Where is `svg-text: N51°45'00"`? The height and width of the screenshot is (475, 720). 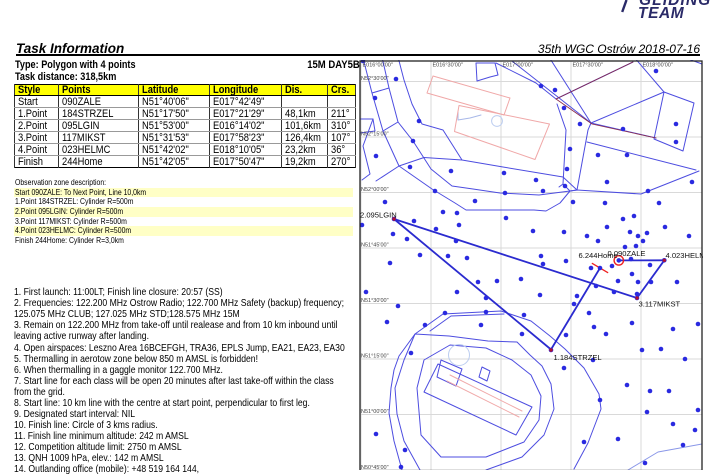 svg-text: N51°45'00" is located at coordinates (375, 246).